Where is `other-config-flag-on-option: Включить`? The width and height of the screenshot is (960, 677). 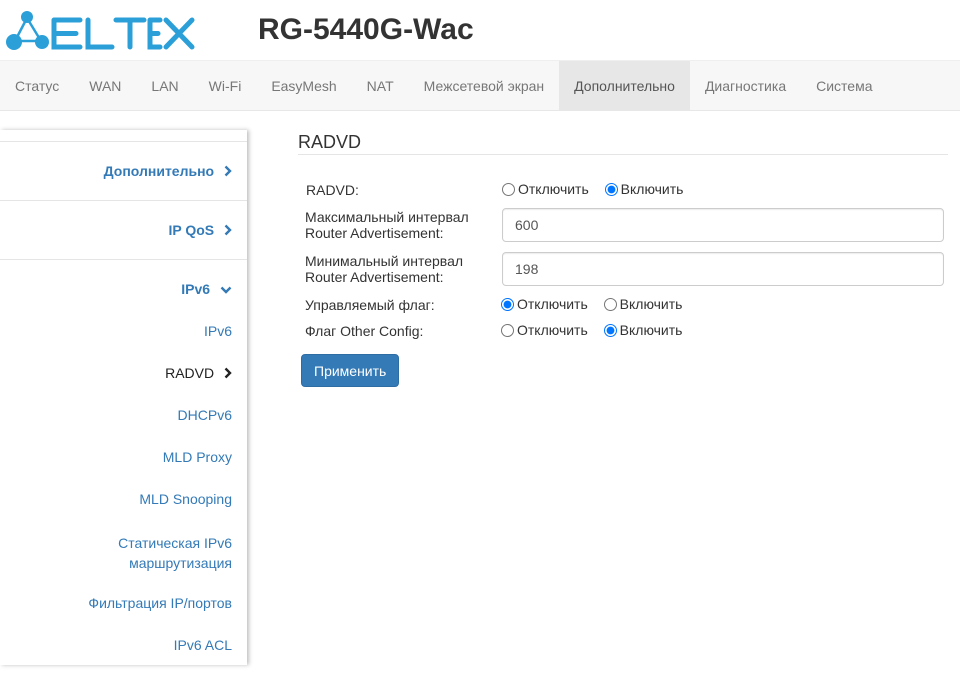 other-config-flag-on-option: Включить is located at coordinates (643, 330).